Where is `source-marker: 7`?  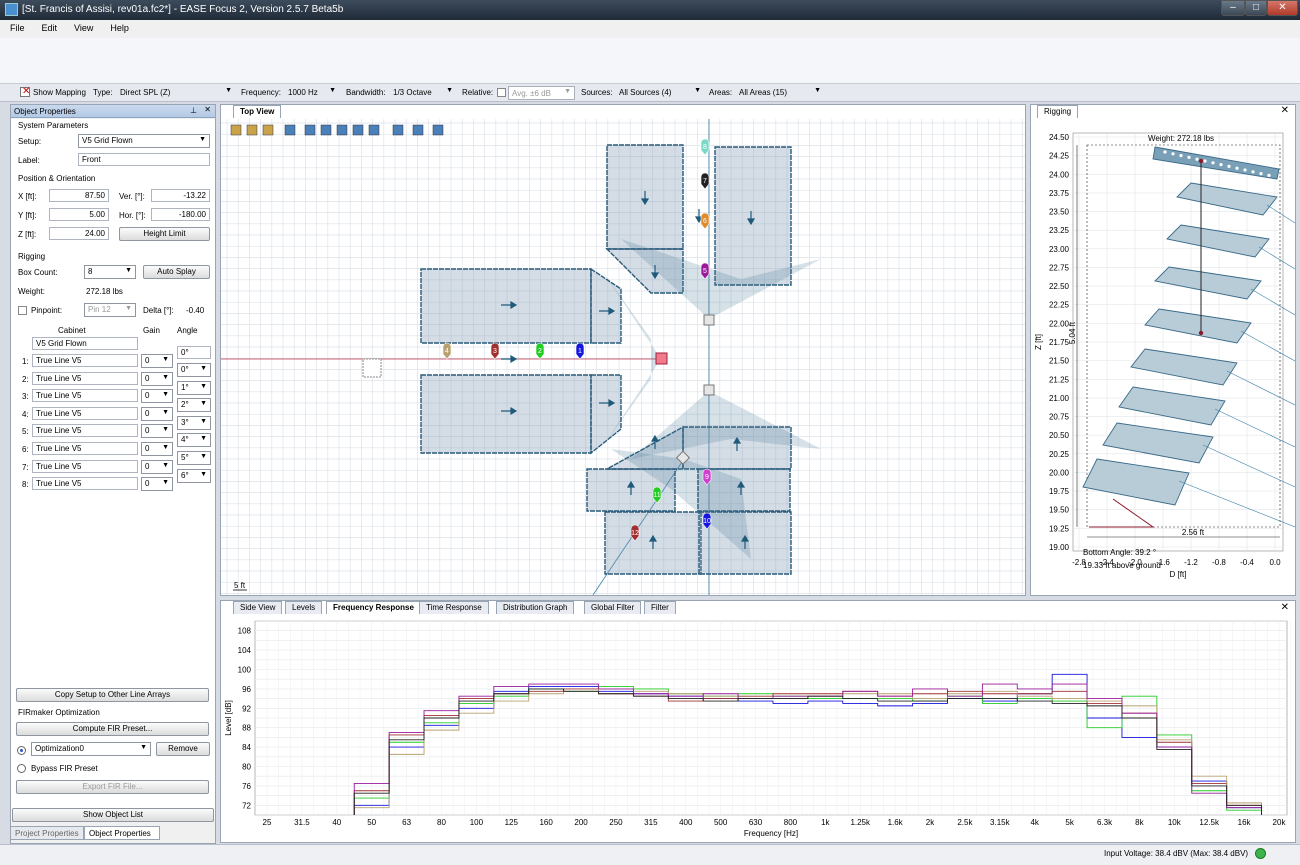 source-marker: 7 is located at coordinates (705, 181).